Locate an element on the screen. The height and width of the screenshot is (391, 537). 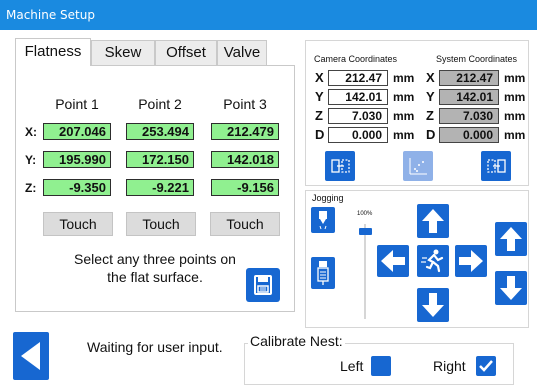
camera-coordinates-header: Camera Coordinates is located at coordinates (356, 59).